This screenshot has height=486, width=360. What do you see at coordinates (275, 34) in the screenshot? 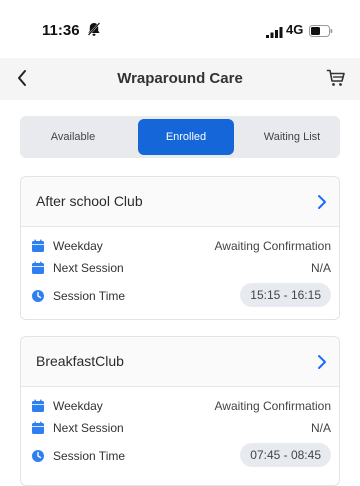
I see `signal-icon` at bounding box center [275, 34].